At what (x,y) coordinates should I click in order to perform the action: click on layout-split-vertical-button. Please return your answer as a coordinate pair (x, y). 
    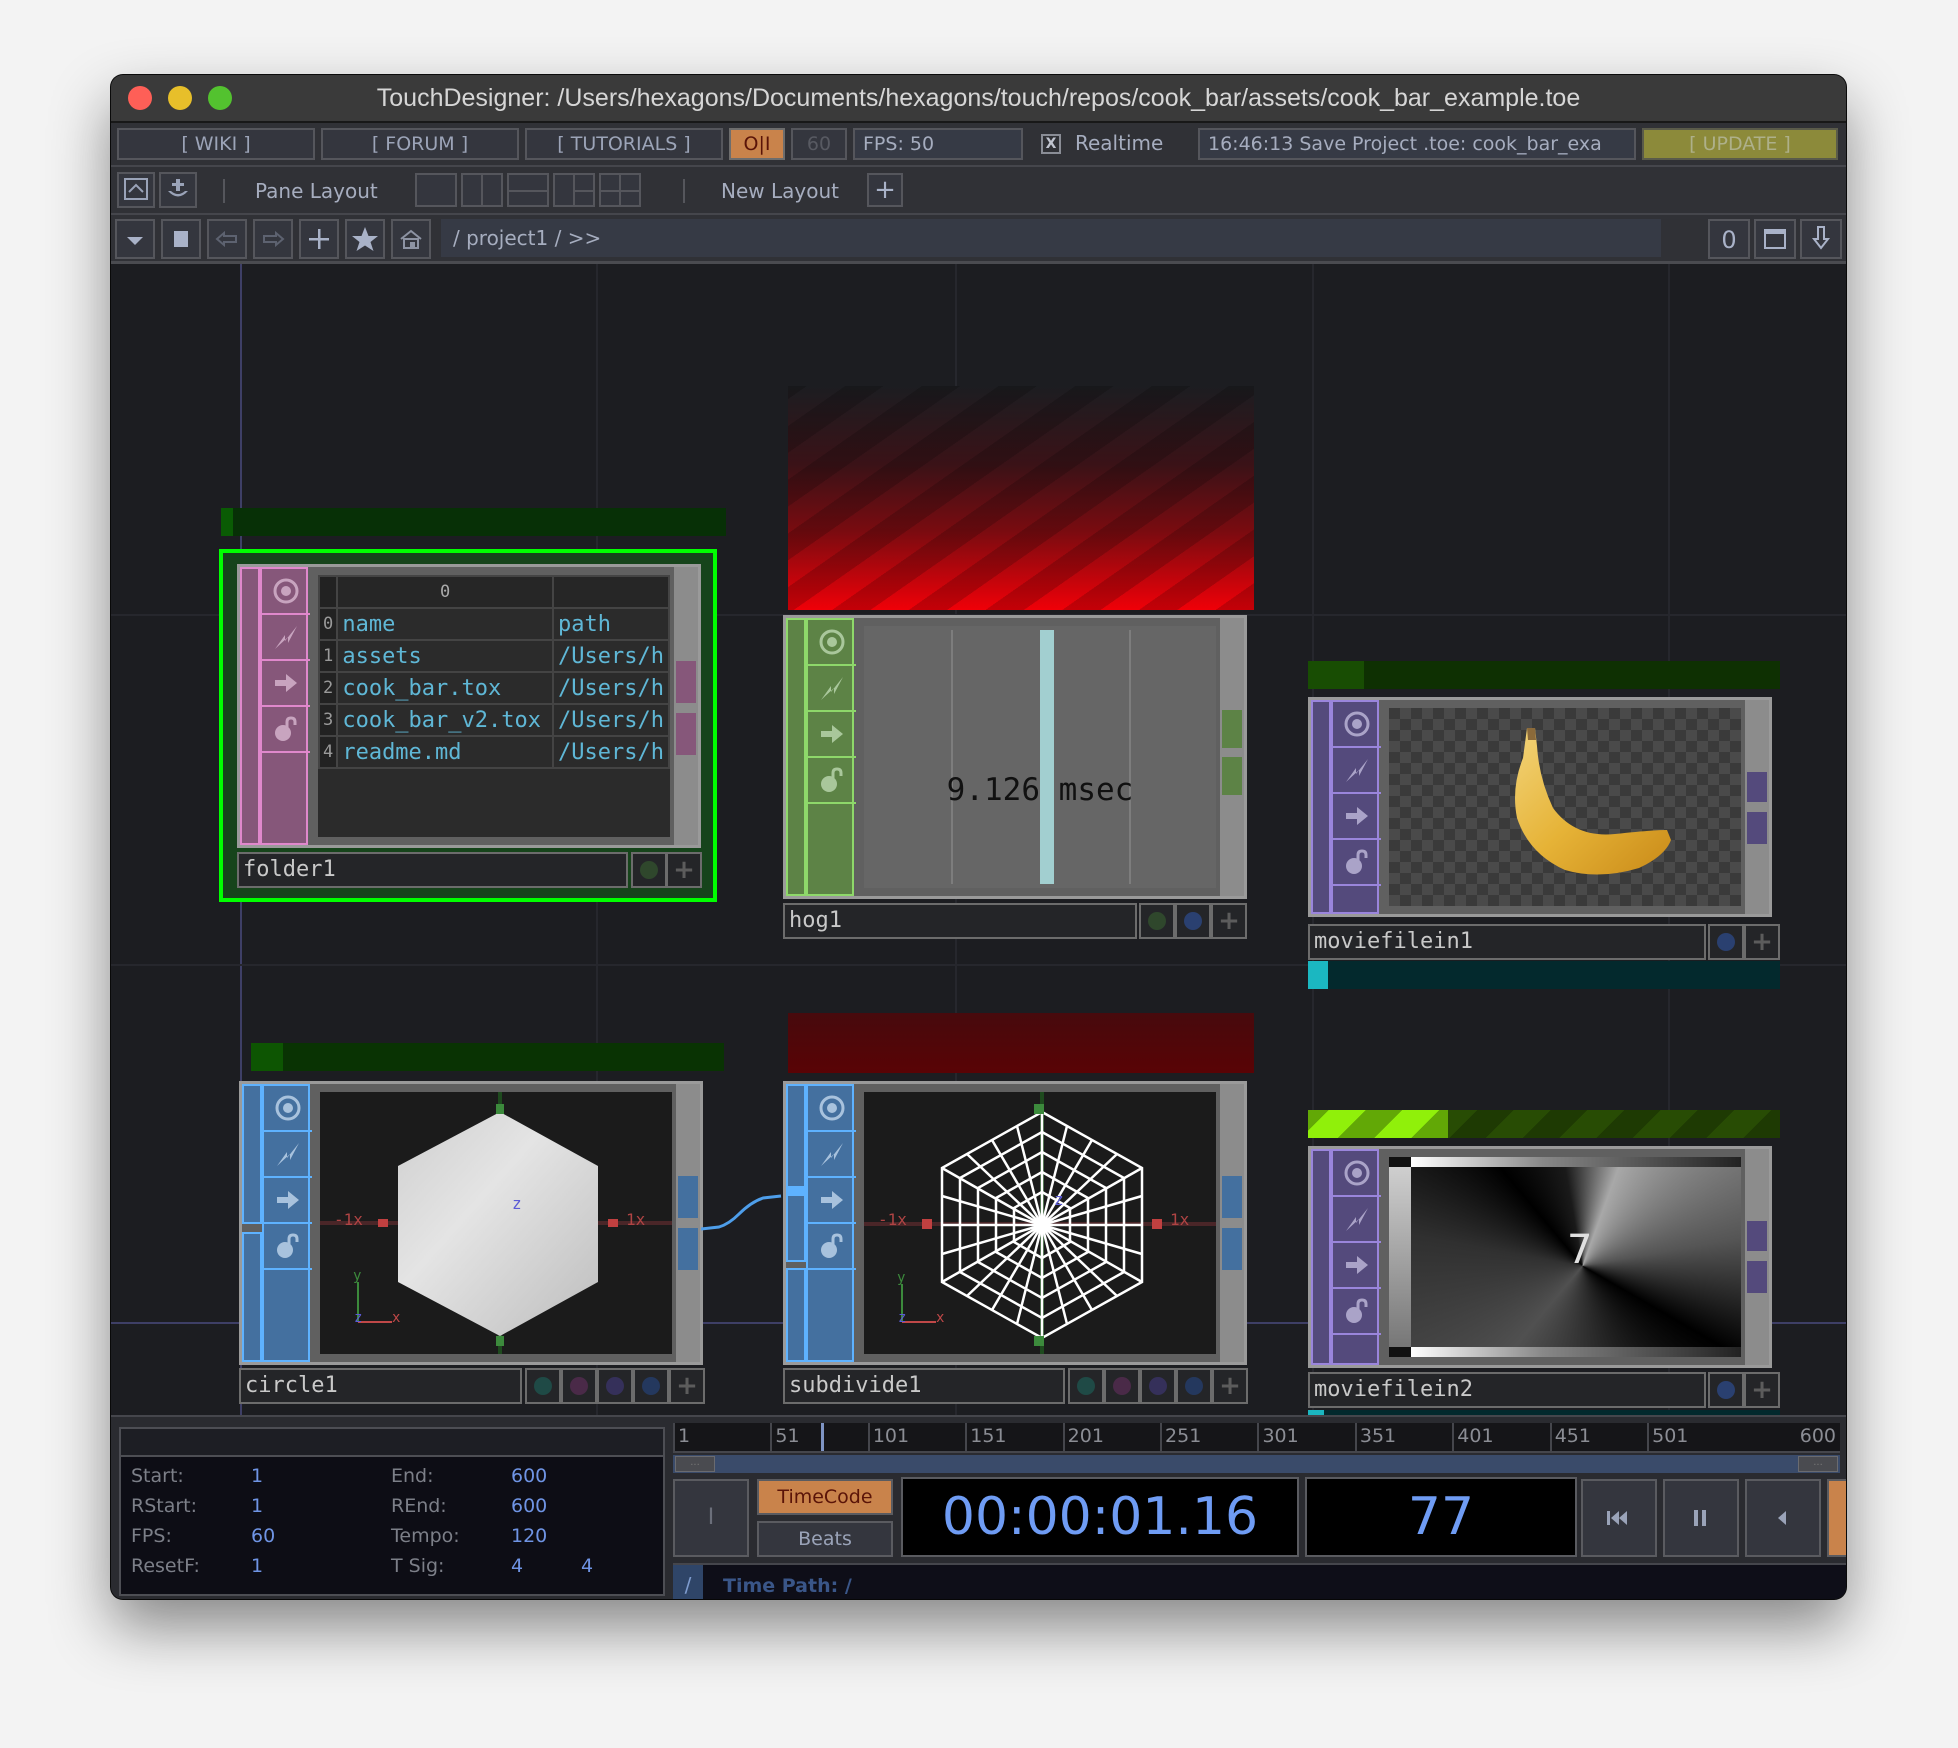
    Looking at the image, I should click on (482, 190).